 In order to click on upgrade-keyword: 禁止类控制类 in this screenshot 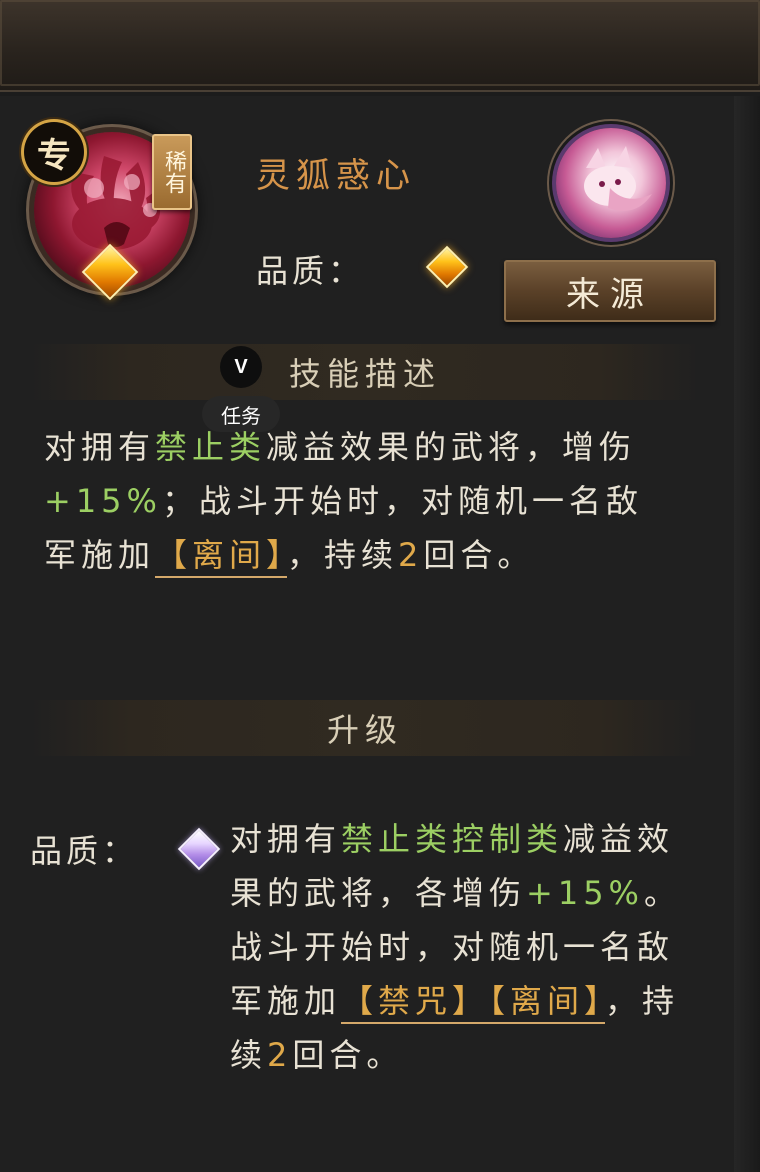, I will do `click(452, 839)`.